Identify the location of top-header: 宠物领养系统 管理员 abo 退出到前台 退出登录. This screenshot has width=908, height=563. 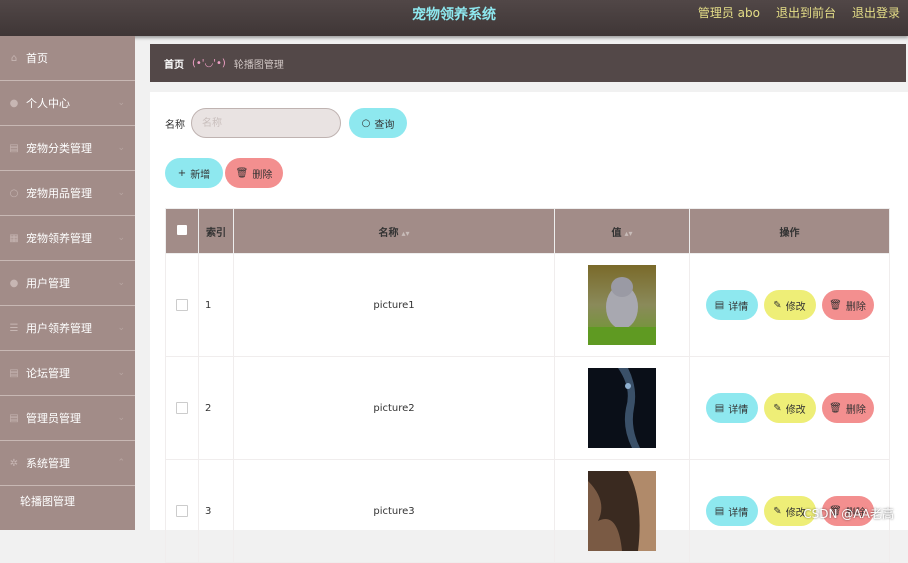
(454, 18).